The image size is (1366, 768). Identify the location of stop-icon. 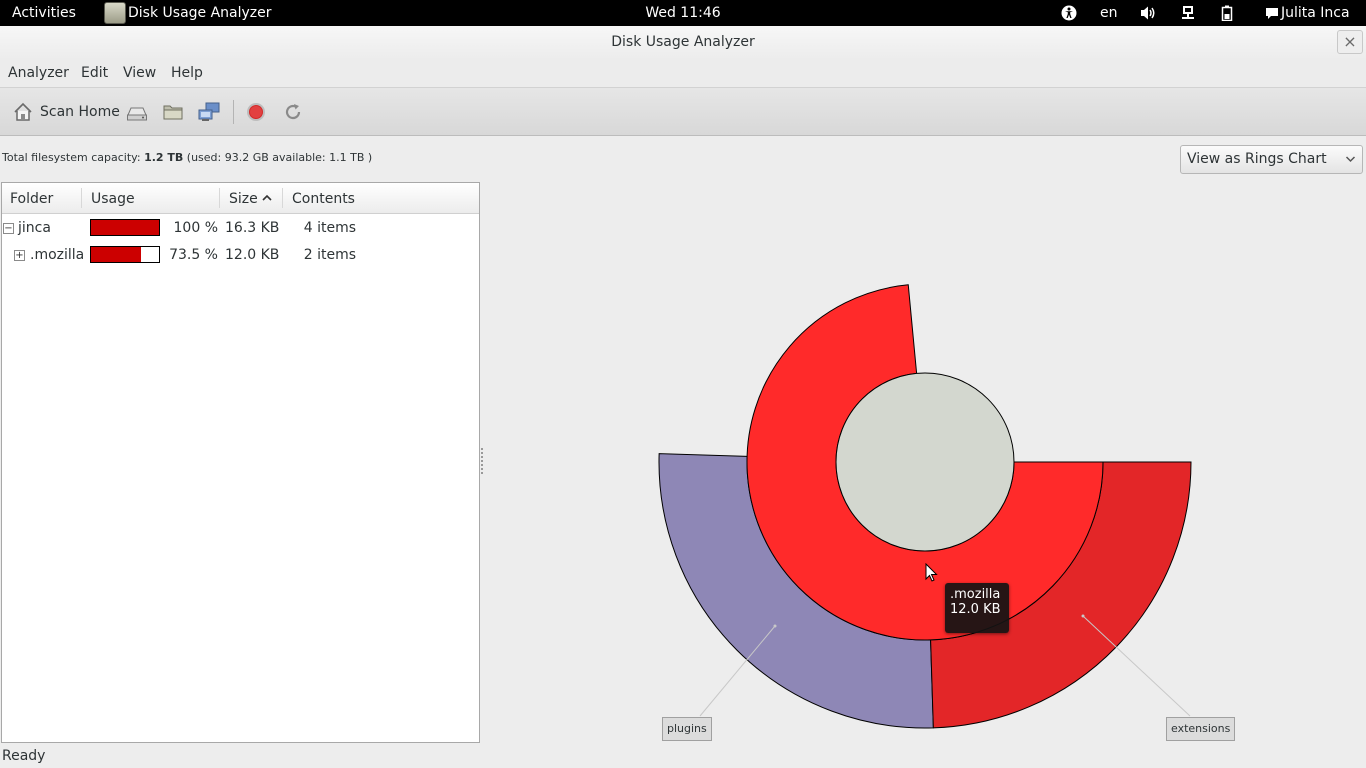
(256, 112).